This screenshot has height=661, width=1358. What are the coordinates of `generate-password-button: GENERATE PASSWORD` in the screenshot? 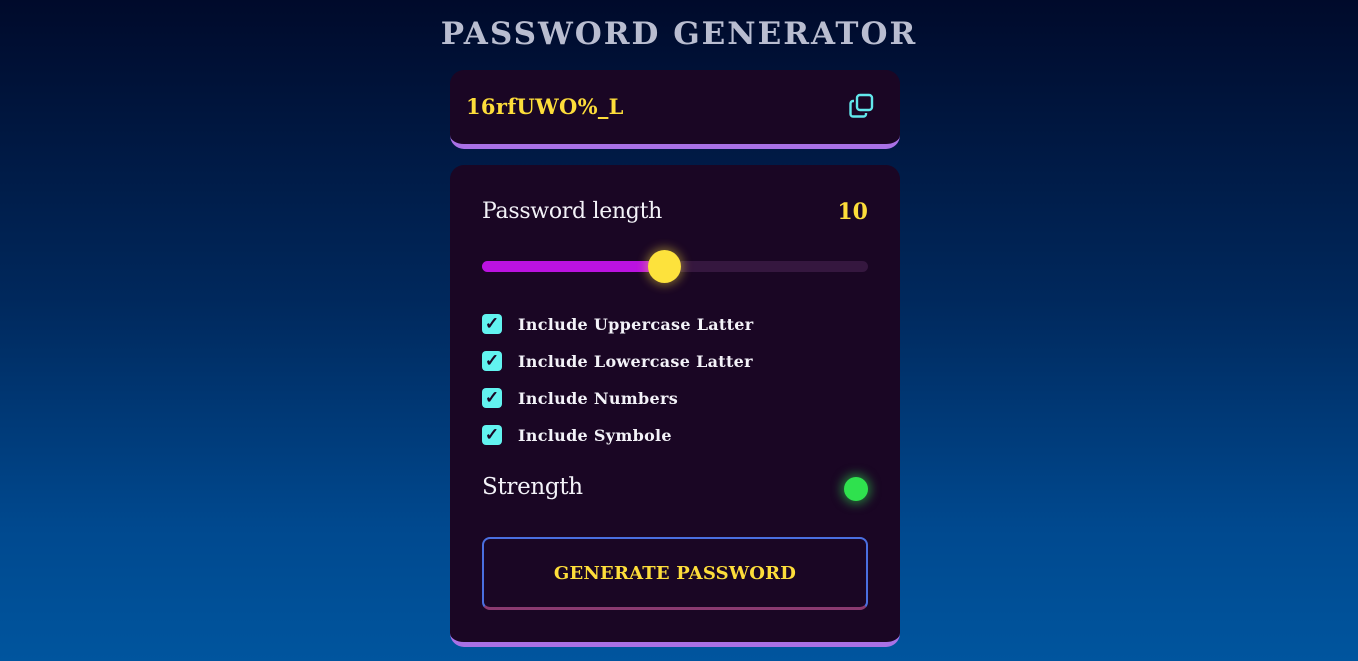 It's located at (675, 573).